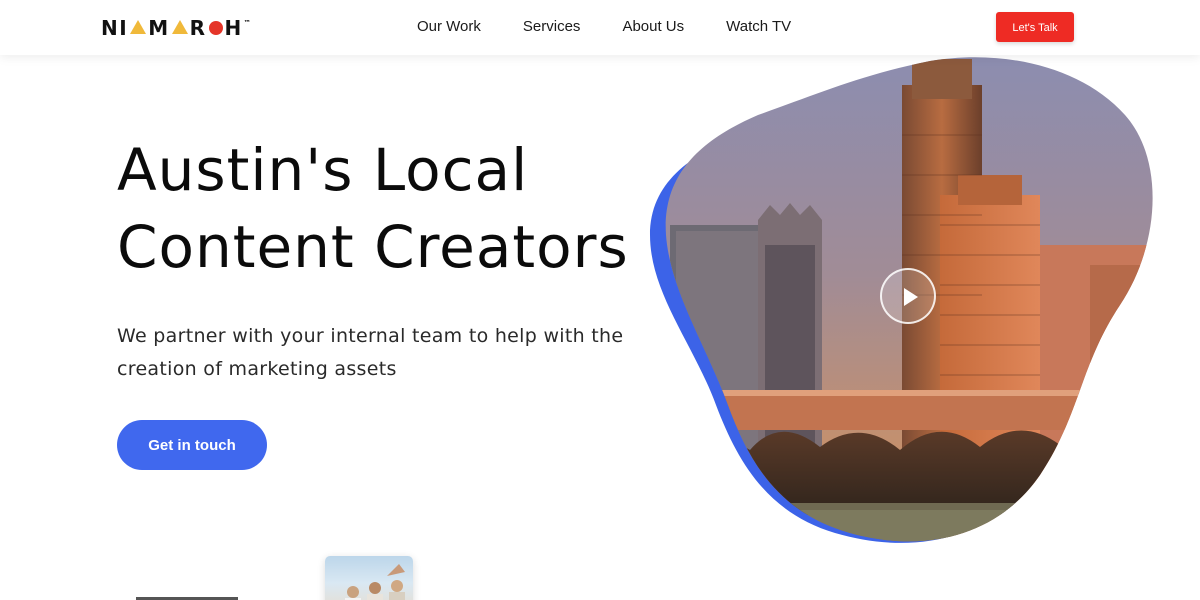 This screenshot has height=600, width=1200. I want to click on hero-title-line: Content Creators, so click(373, 247).